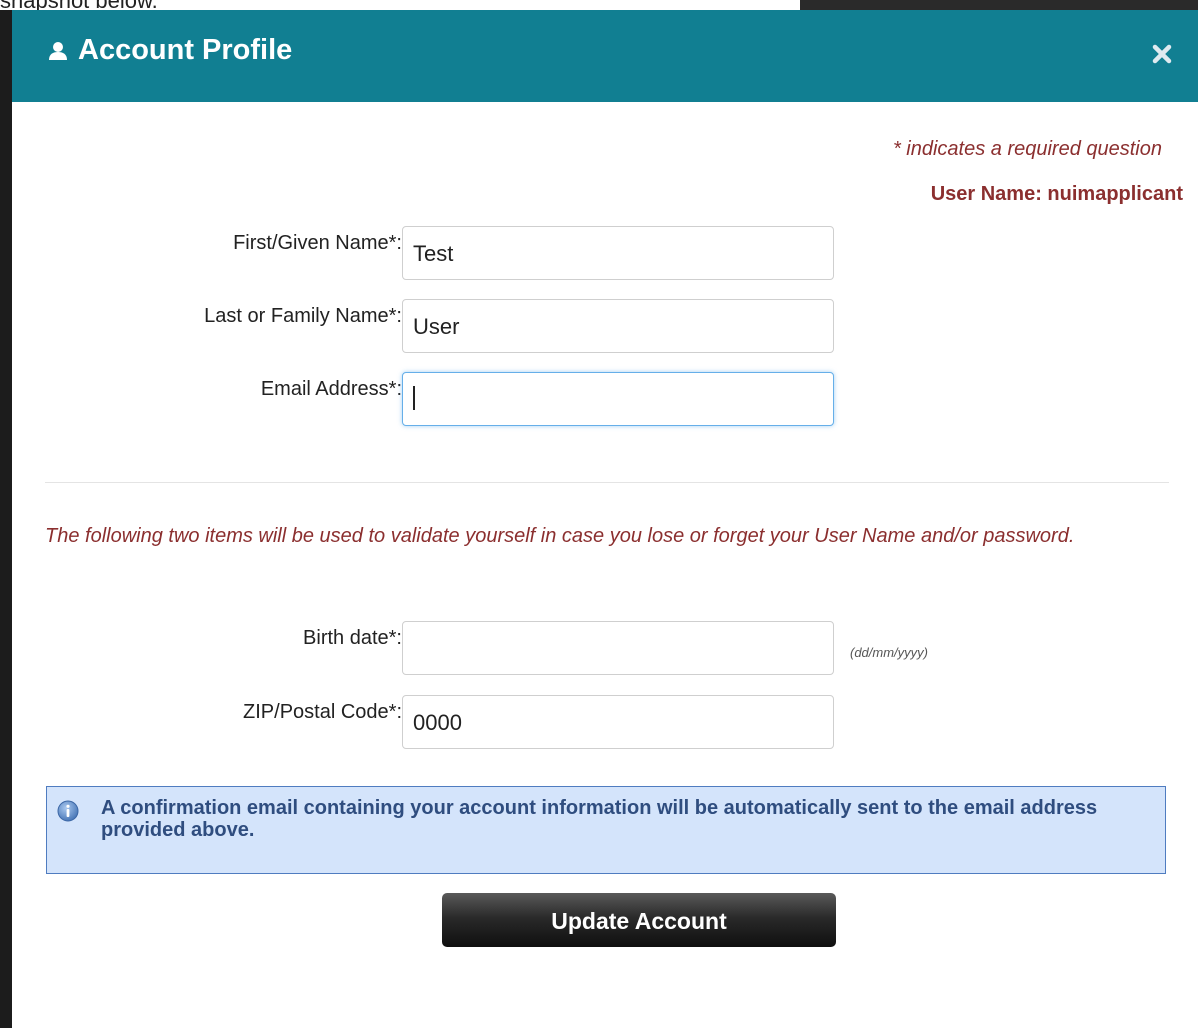 The image size is (1198, 1028). Describe the element at coordinates (618, 399) in the screenshot. I see `email-input` at that location.